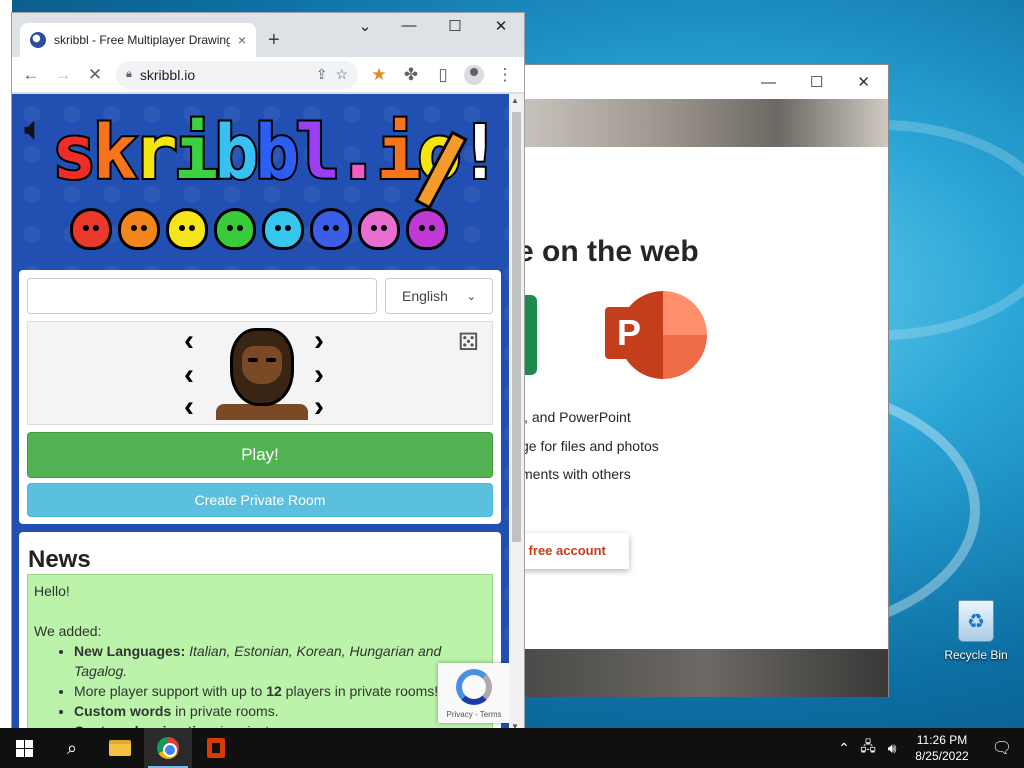 The image size is (1024, 768). I want to click on logo-letter: s, so click(74, 153).